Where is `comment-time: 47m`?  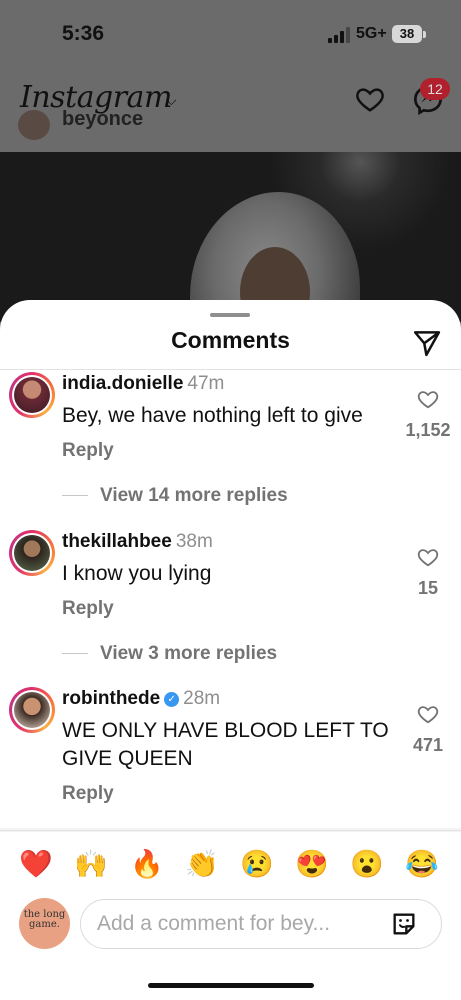 comment-time: 47m is located at coordinates (206, 383).